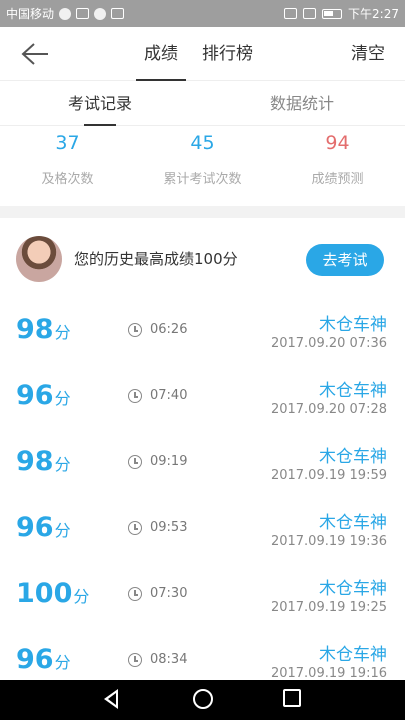 The width and height of the screenshot is (405, 720). What do you see at coordinates (310, 13) in the screenshot?
I see `signal-icon` at bounding box center [310, 13].